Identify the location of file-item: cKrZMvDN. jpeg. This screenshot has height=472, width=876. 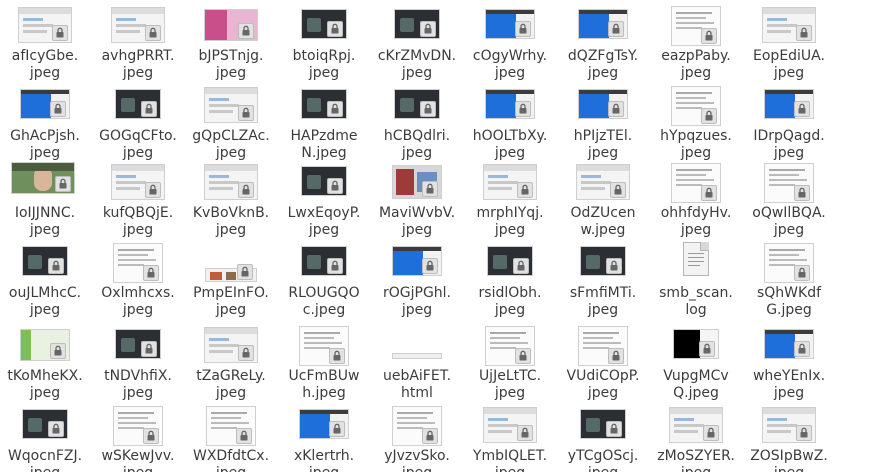
(417, 44).